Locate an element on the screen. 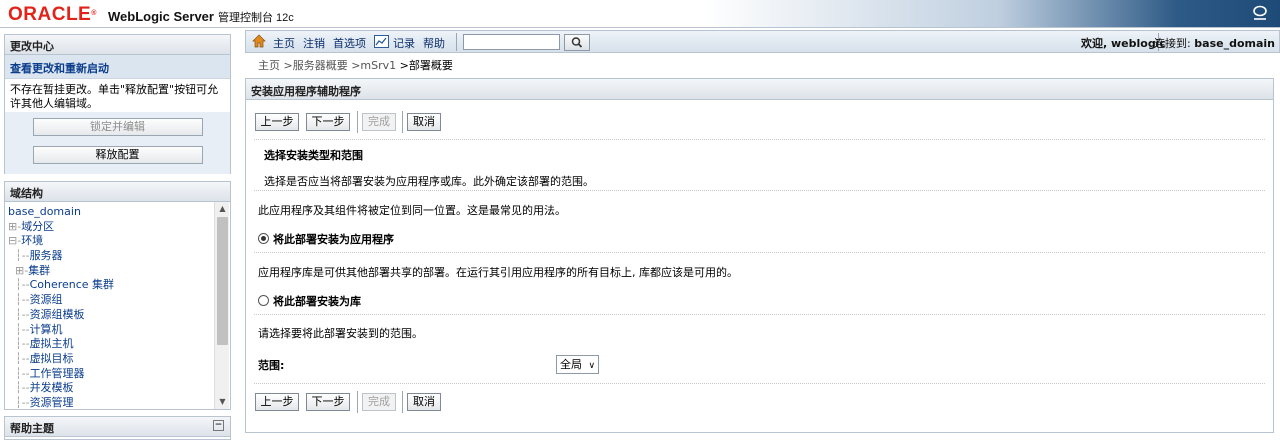 This screenshot has width=1280, height=440. tree-item: base_domain is located at coordinates (110, 212).